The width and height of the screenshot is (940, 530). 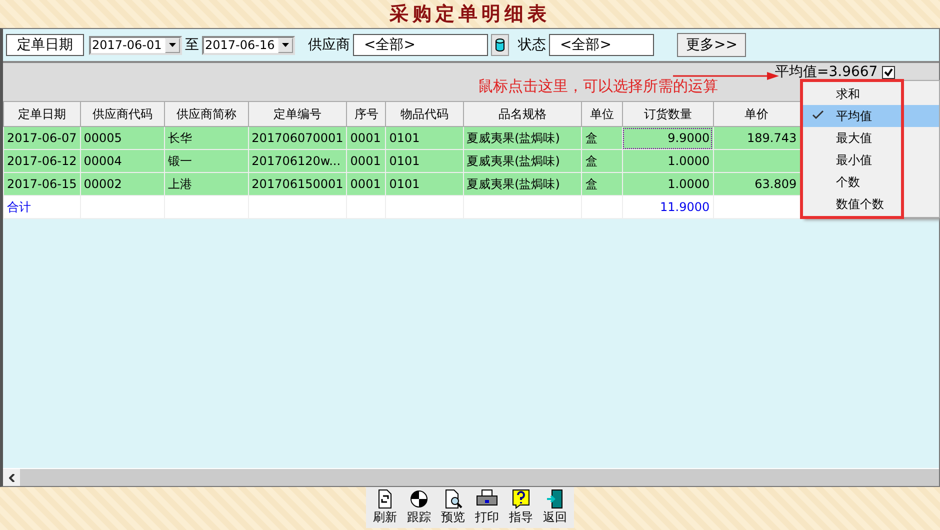 I want to click on table-cell: 2017-06-15, so click(x=42, y=184).